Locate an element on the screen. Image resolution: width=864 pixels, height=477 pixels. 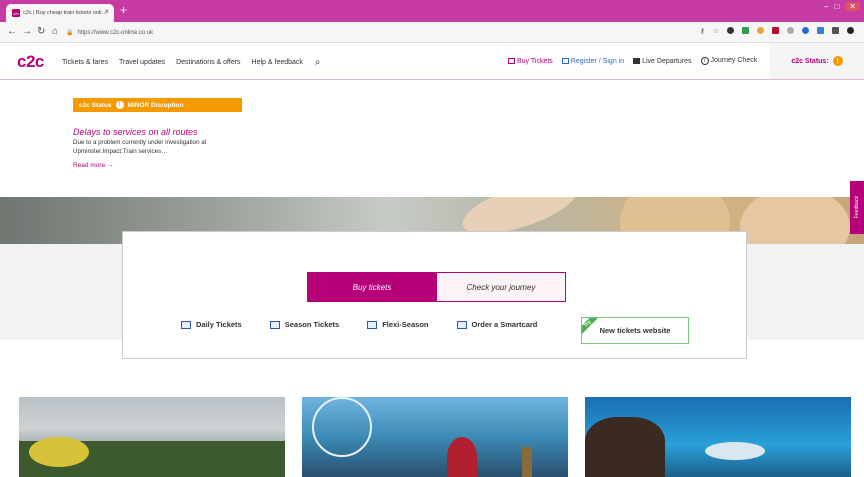
search-icon: ⌕ is located at coordinates (318, 62).